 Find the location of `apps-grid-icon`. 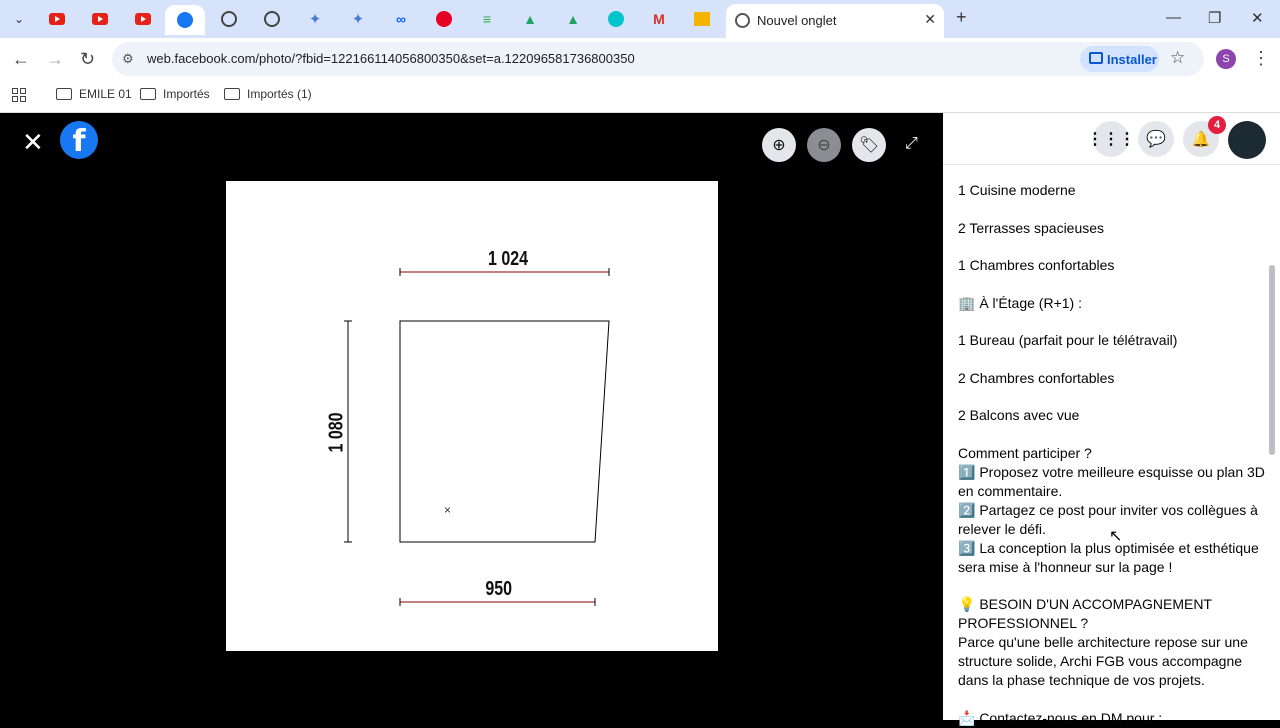

apps-grid-icon is located at coordinates (19, 95).